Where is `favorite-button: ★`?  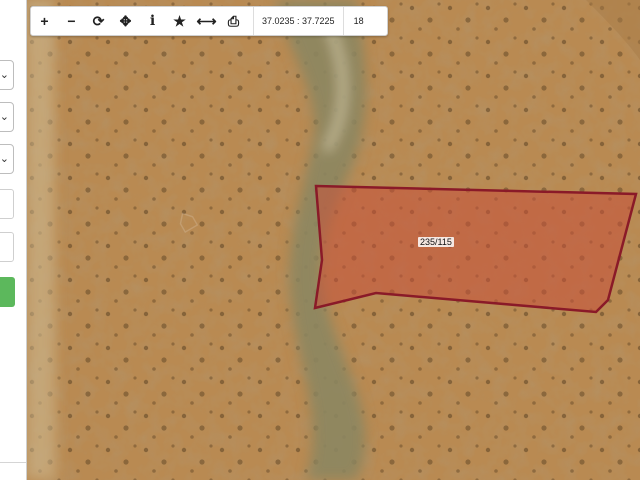 favorite-button: ★ is located at coordinates (179, 21).